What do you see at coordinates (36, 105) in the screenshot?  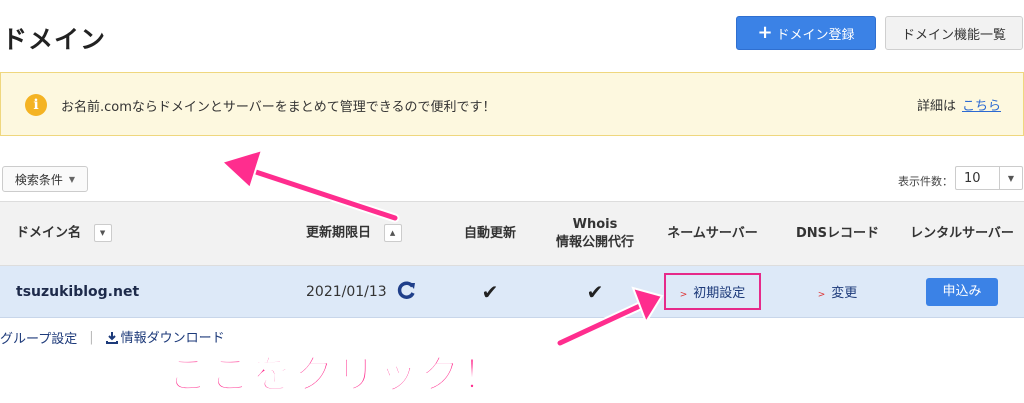 I see `info-icon: i` at bounding box center [36, 105].